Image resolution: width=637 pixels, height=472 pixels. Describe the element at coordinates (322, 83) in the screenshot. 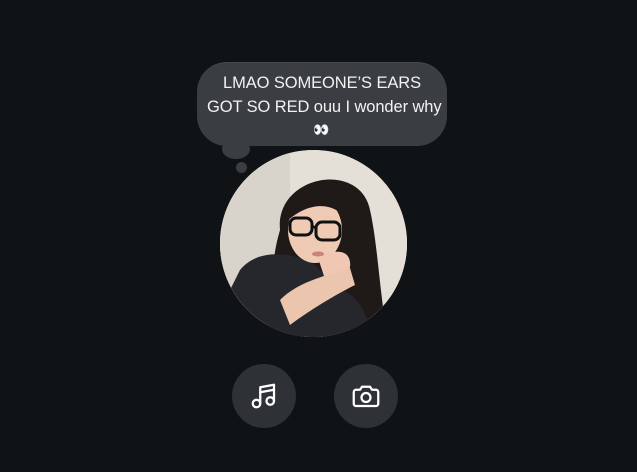

I see `note-text-line-1: LMAO SOMEONE’S EARS` at that location.